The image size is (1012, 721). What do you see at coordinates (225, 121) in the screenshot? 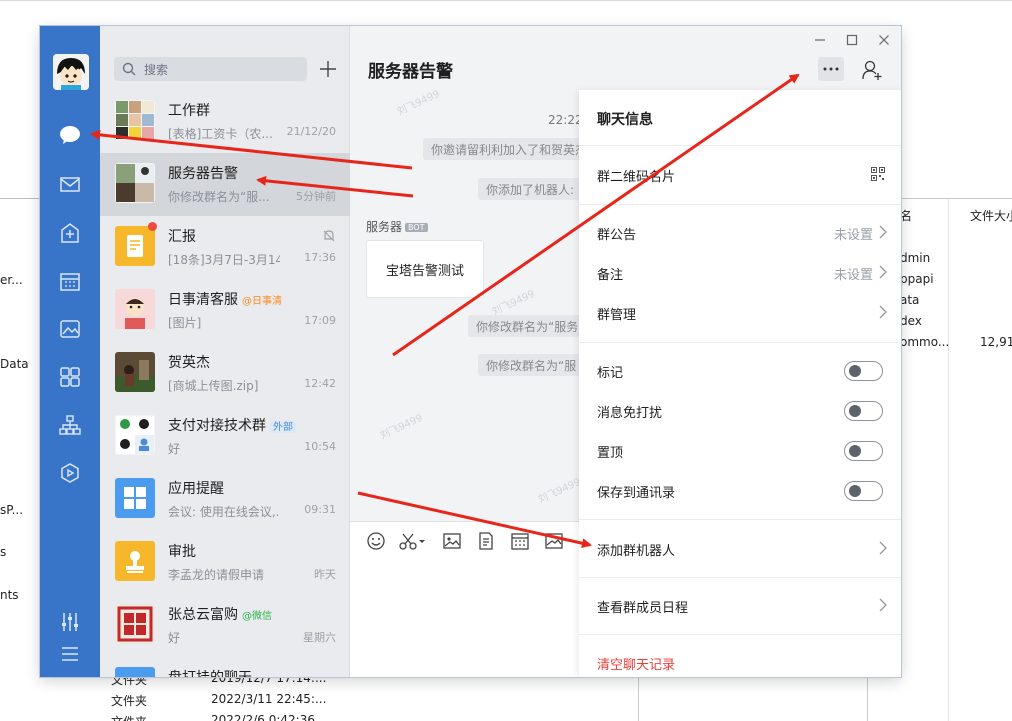
I see `conversation-item: 工作群 [表格]工资卡（农... 21/12/20` at bounding box center [225, 121].